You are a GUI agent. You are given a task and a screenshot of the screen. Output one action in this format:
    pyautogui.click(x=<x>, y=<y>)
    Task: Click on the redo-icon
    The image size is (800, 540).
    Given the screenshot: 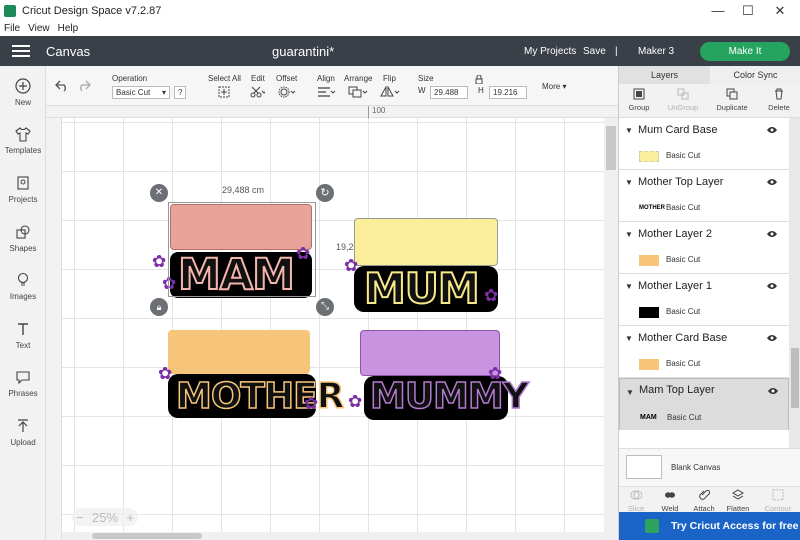 What is the action you would take?
    pyautogui.click(x=84, y=85)
    